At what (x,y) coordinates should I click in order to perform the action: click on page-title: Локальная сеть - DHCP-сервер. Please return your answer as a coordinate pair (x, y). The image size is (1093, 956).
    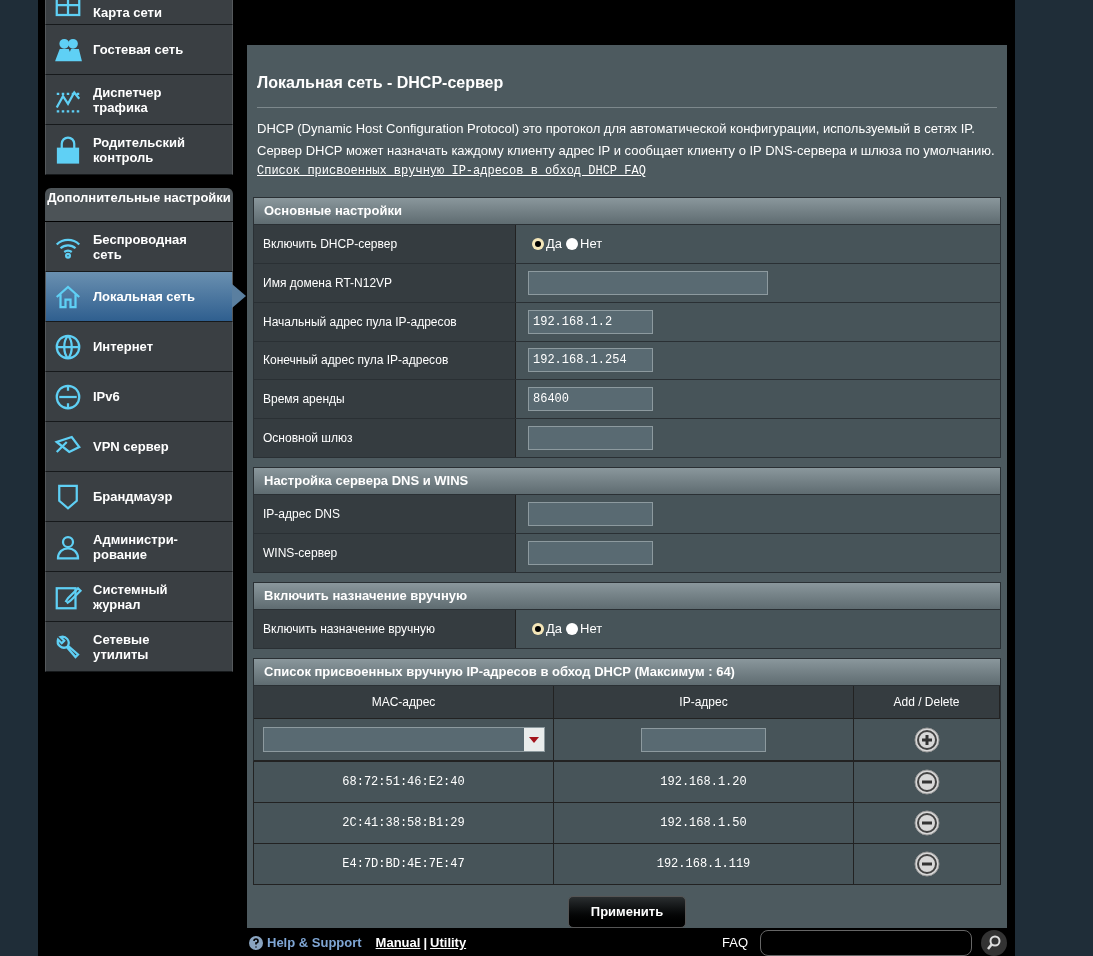
    Looking at the image, I should click on (627, 89).